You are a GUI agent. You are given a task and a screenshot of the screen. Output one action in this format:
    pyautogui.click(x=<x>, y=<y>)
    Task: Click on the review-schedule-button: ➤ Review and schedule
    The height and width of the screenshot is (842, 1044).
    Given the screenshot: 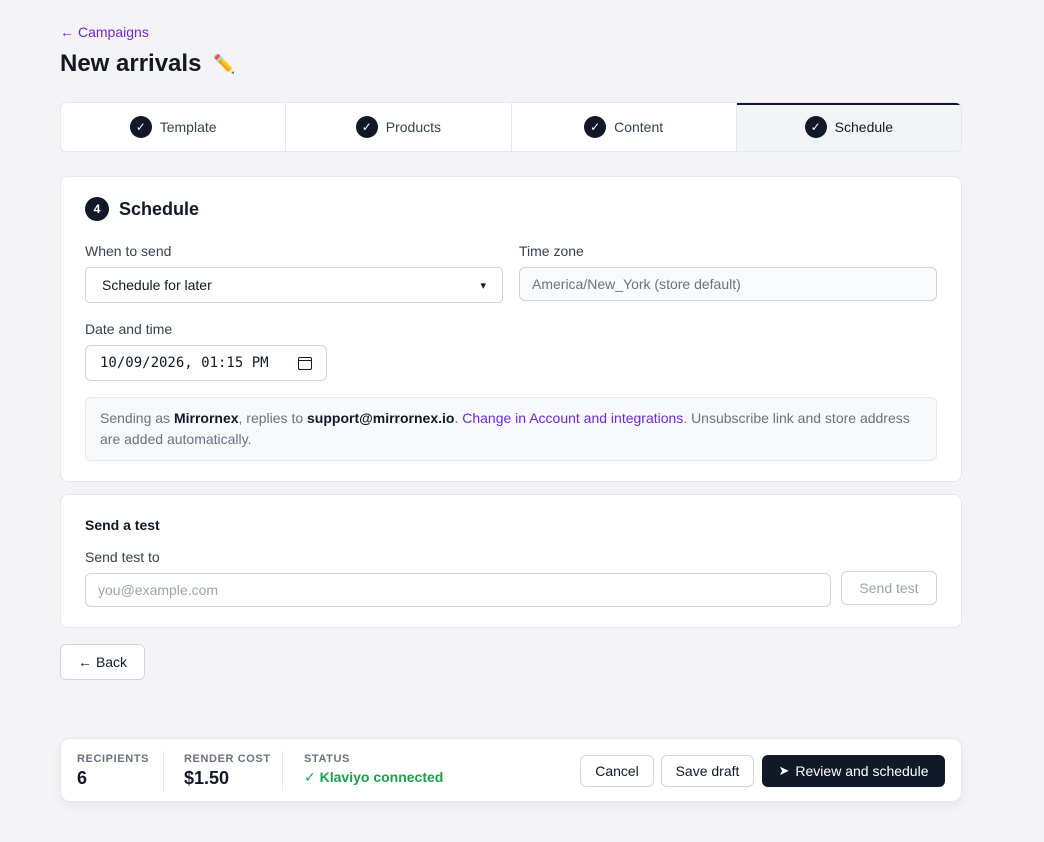 What is the action you would take?
    pyautogui.click(x=853, y=771)
    